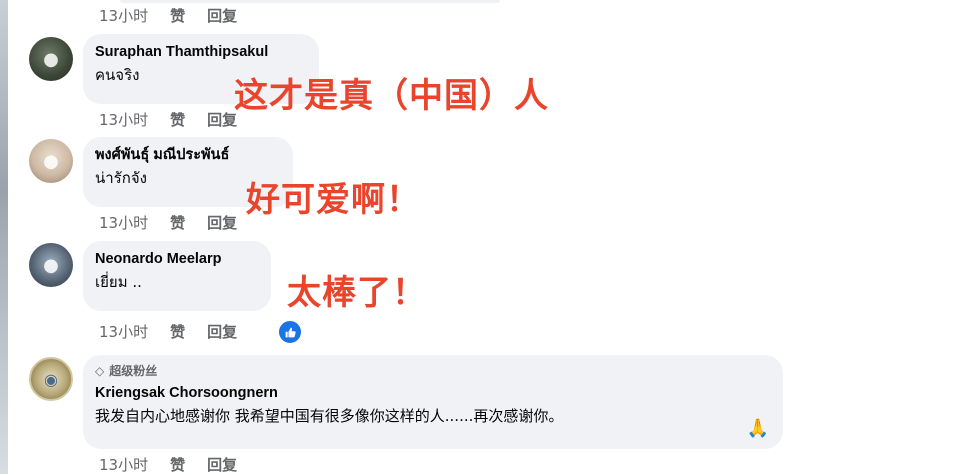 This screenshot has width=960, height=475. What do you see at coordinates (433, 371) in the screenshot?
I see `top-fan-badge: ◇ 超级粉丝` at bounding box center [433, 371].